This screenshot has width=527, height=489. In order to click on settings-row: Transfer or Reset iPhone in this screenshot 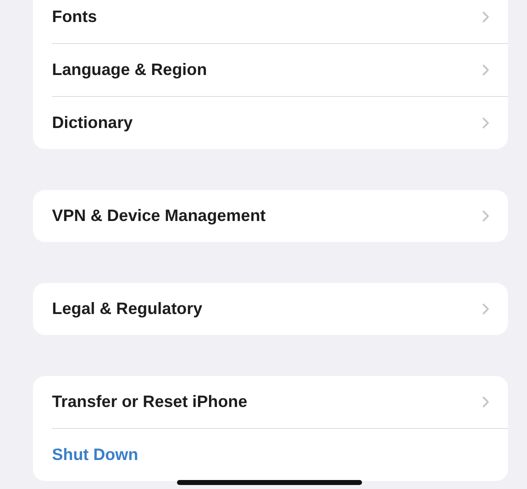, I will do `click(150, 402)`.